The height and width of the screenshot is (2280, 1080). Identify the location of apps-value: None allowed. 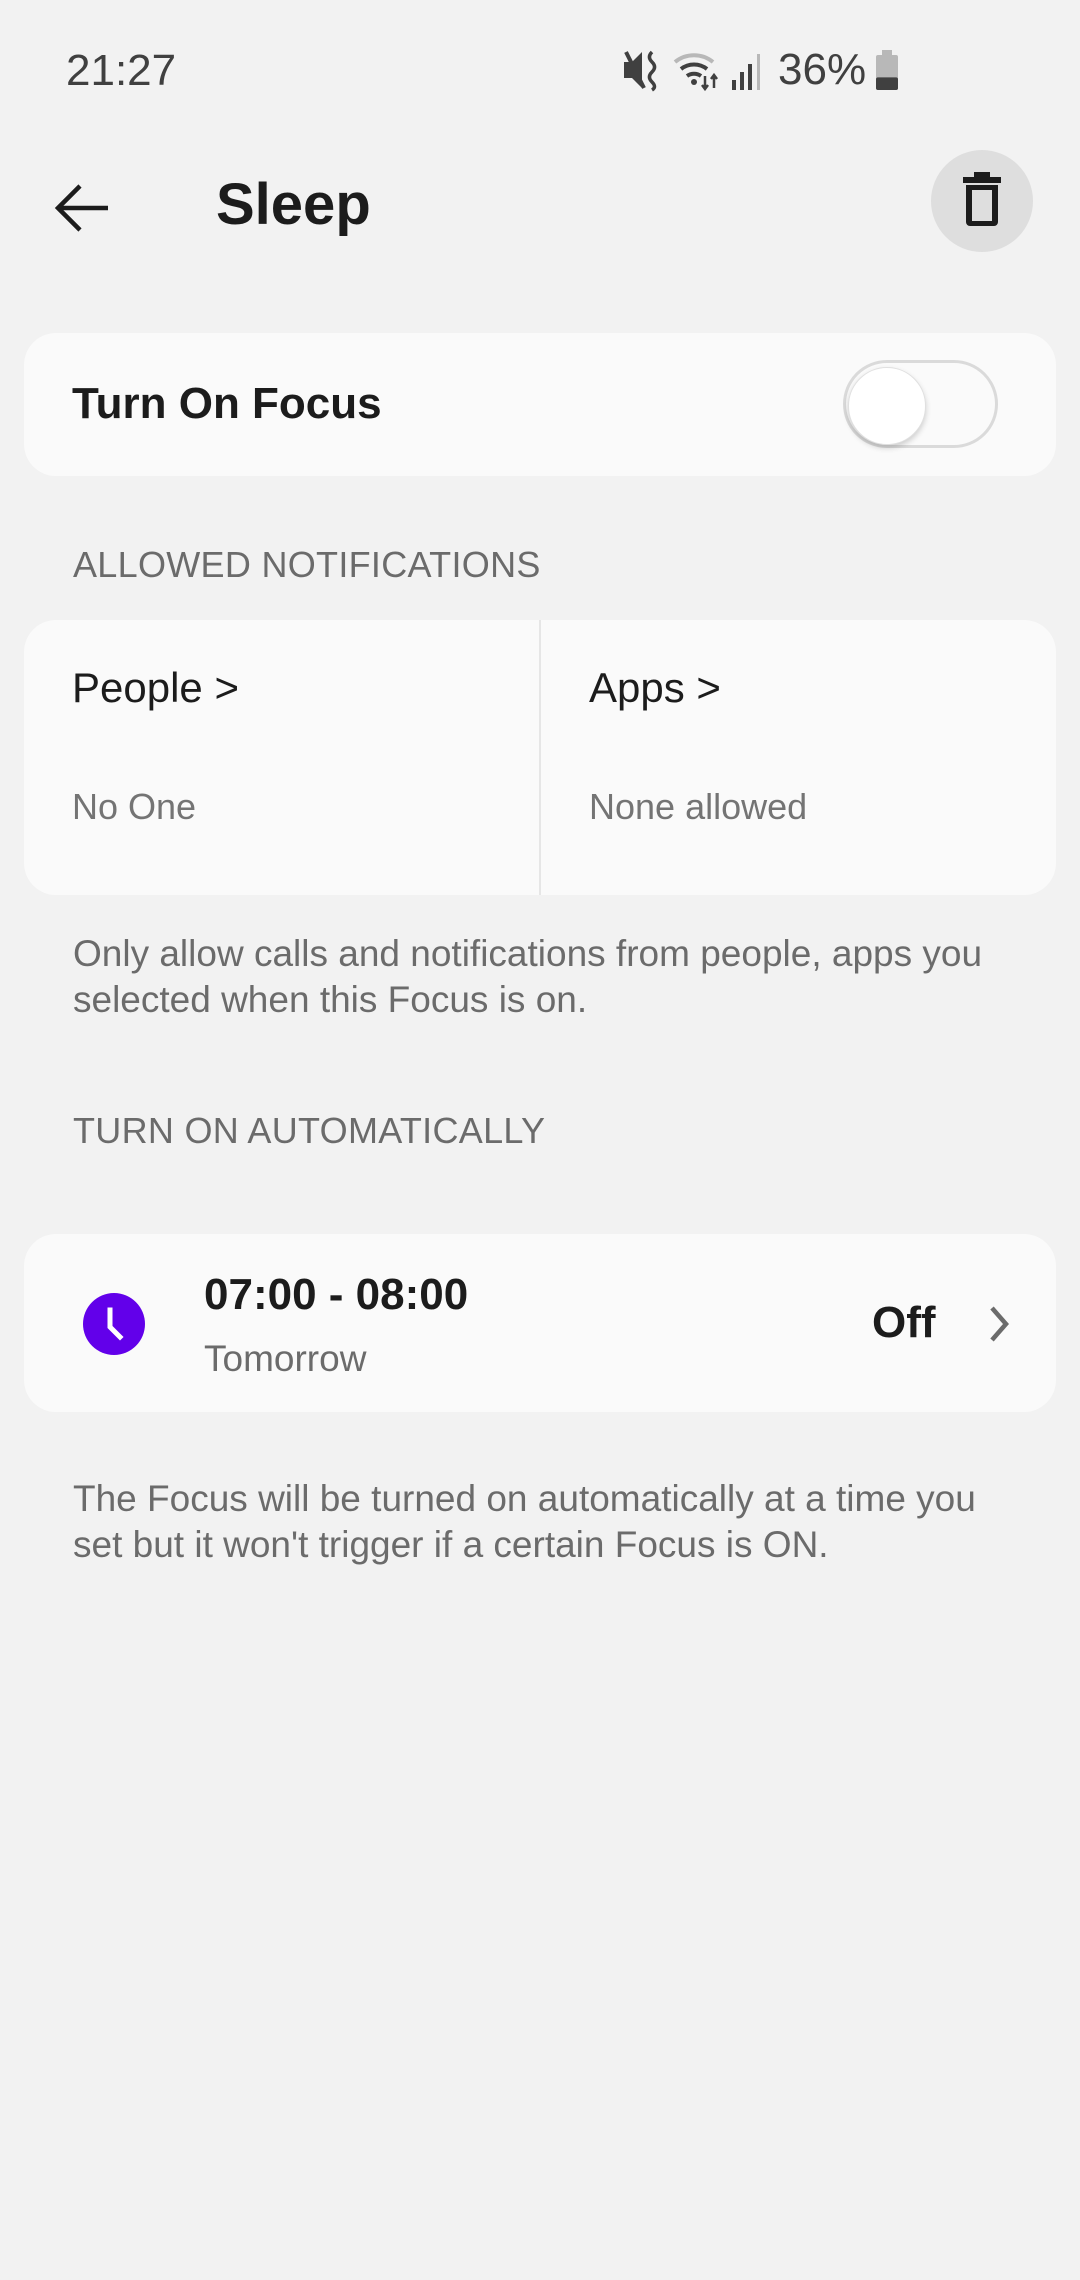
(698, 806).